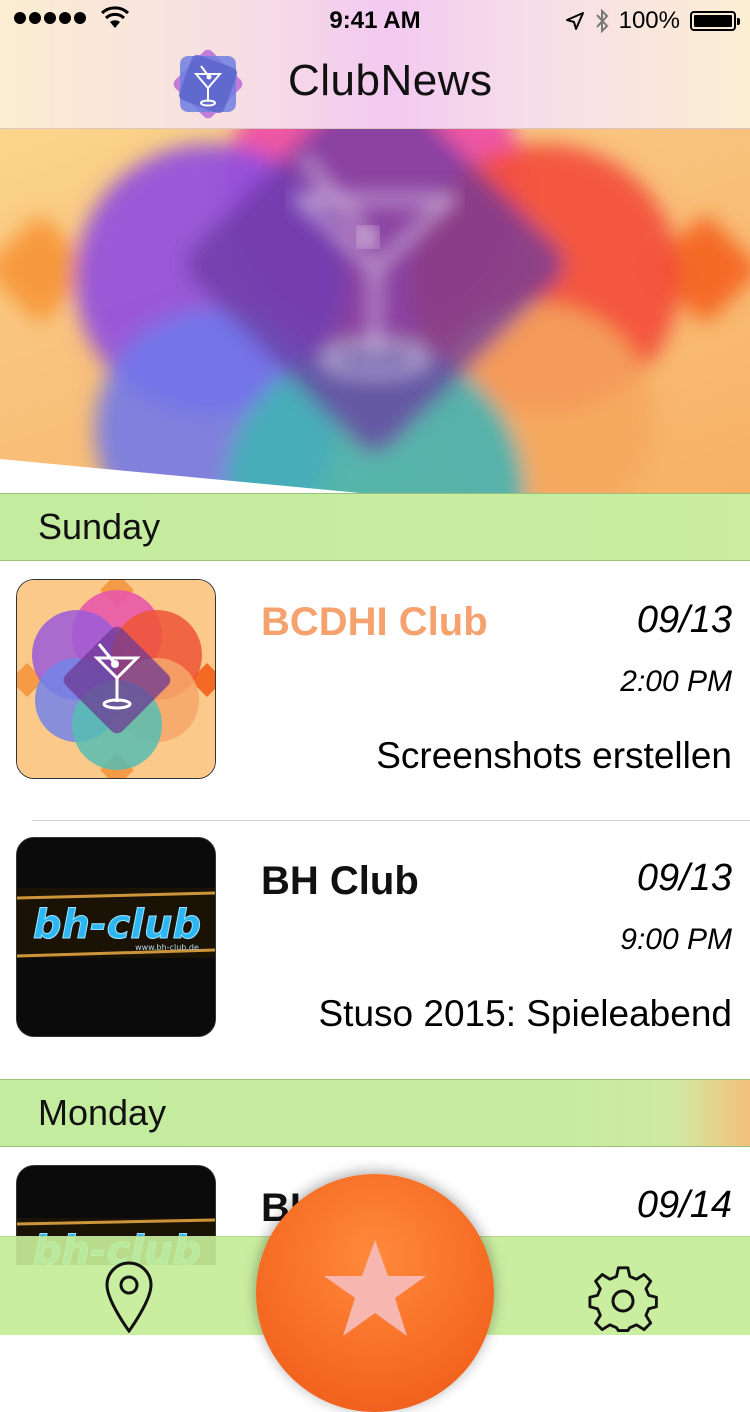 This screenshot has height=1412, width=750. I want to click on event-time: 9:00 PM, so click(676, 939).